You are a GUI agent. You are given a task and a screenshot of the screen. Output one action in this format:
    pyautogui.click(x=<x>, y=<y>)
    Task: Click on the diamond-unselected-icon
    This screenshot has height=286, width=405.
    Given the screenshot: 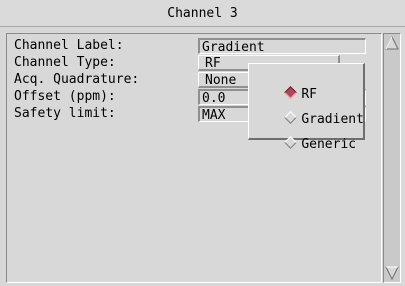 What is the action you would take?
    pyautogui.click(x=291, y=142)
    